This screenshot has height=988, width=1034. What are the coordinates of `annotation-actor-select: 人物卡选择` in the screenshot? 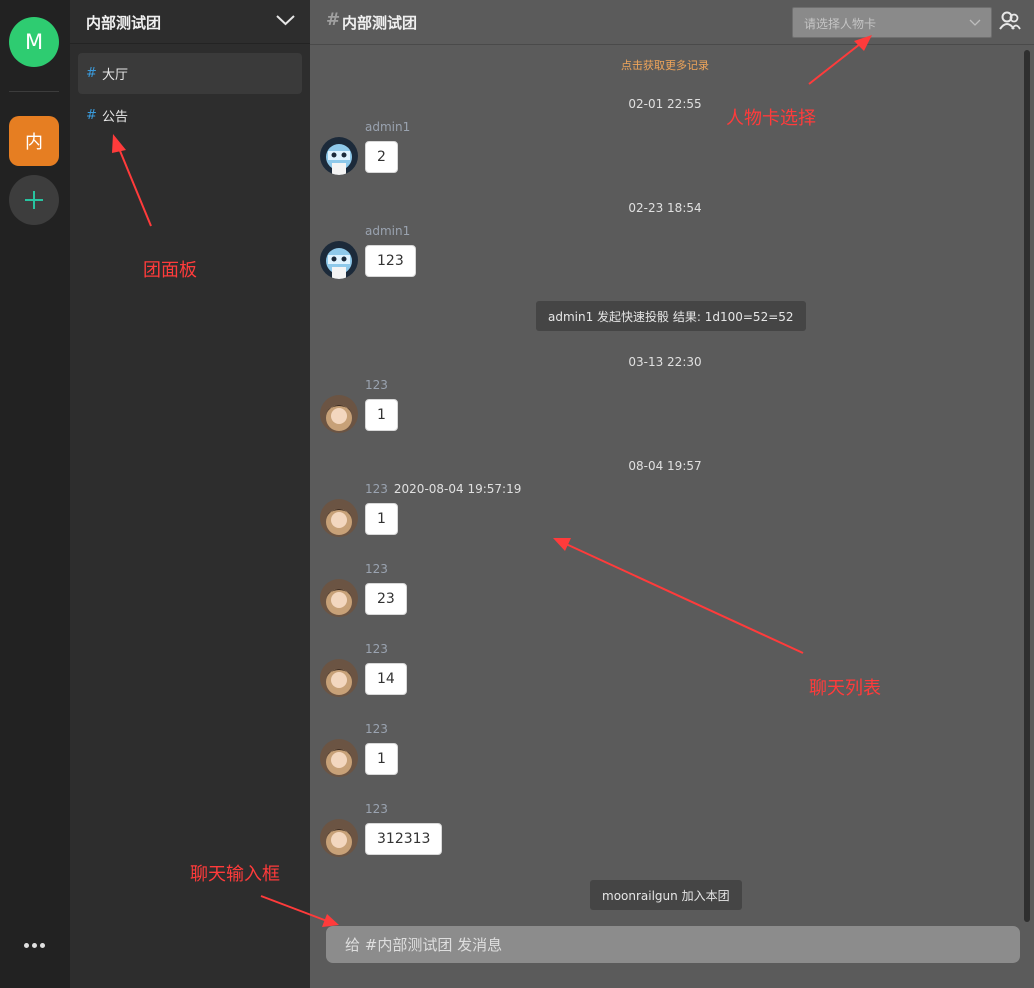 It's located at (771, 118).